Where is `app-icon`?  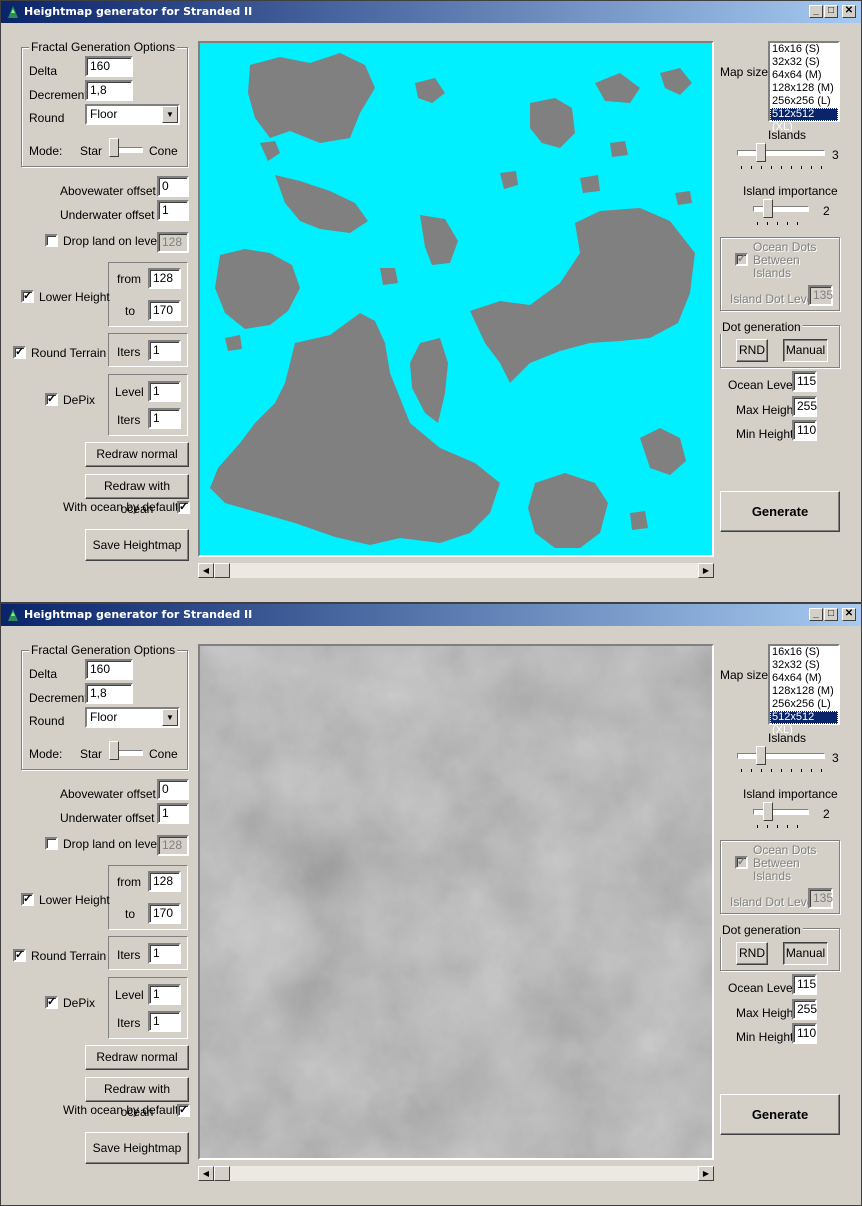 app-icon is located at coordinates (13, 615).